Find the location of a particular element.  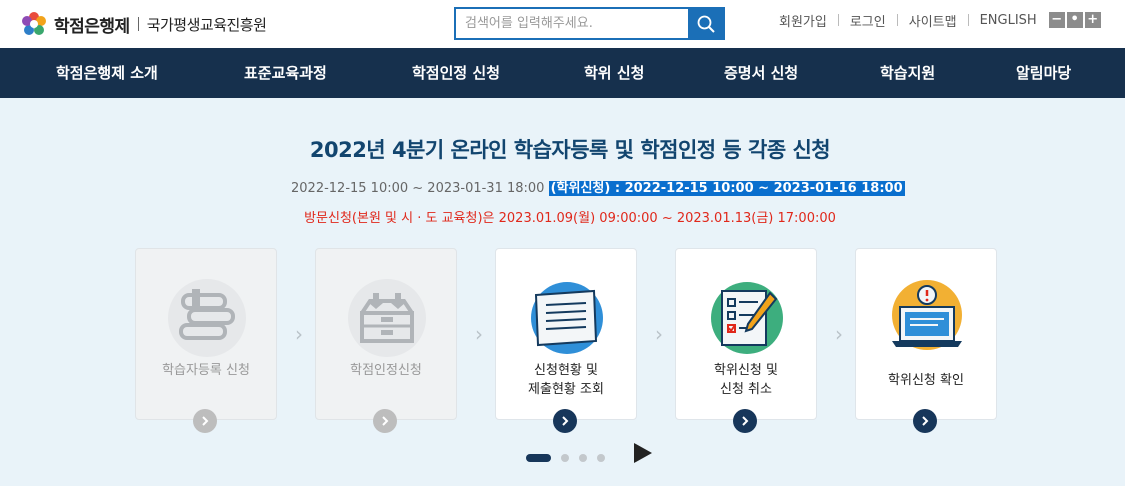

font-reset-button: • is located at coordinates (1074, 20).